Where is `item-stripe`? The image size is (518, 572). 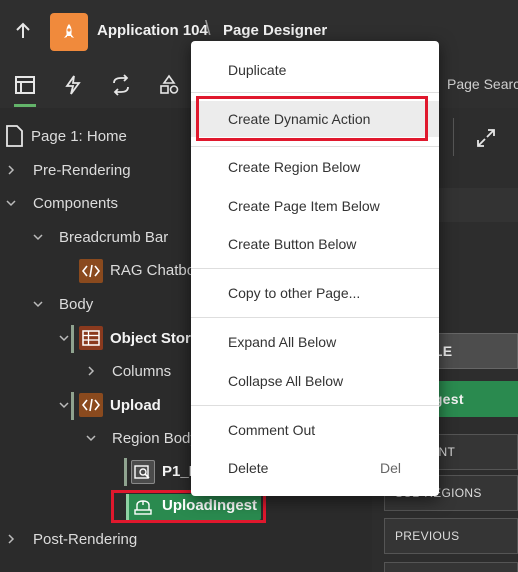
item-stripe is located at coordinates (125, 472).